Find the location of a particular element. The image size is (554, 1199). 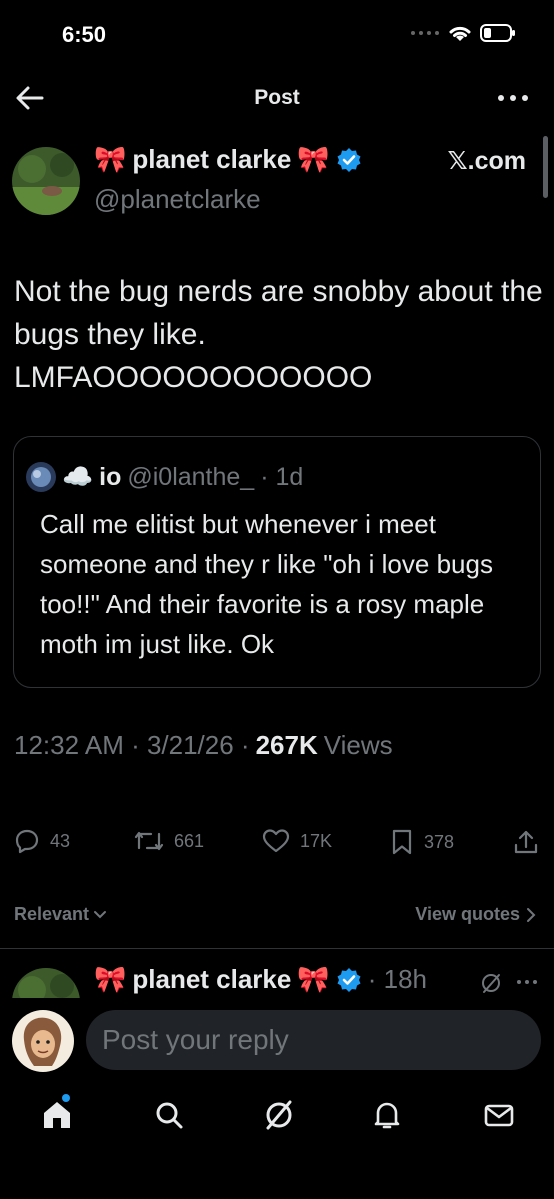

status-time: 6:50 is located at coordinates (84, 34).